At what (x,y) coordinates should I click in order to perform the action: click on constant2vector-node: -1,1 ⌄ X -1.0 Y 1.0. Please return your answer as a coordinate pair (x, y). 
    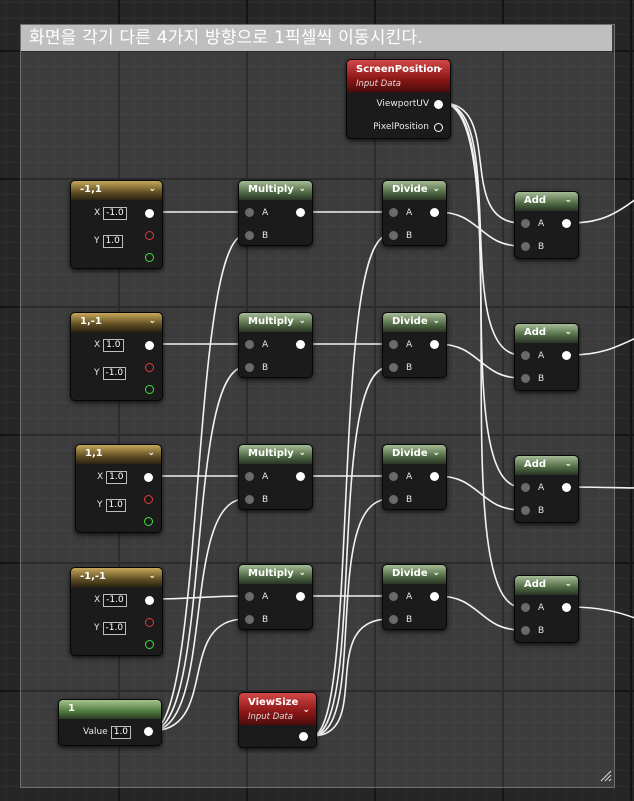
    Looking at the image, I should click on (116, 224).